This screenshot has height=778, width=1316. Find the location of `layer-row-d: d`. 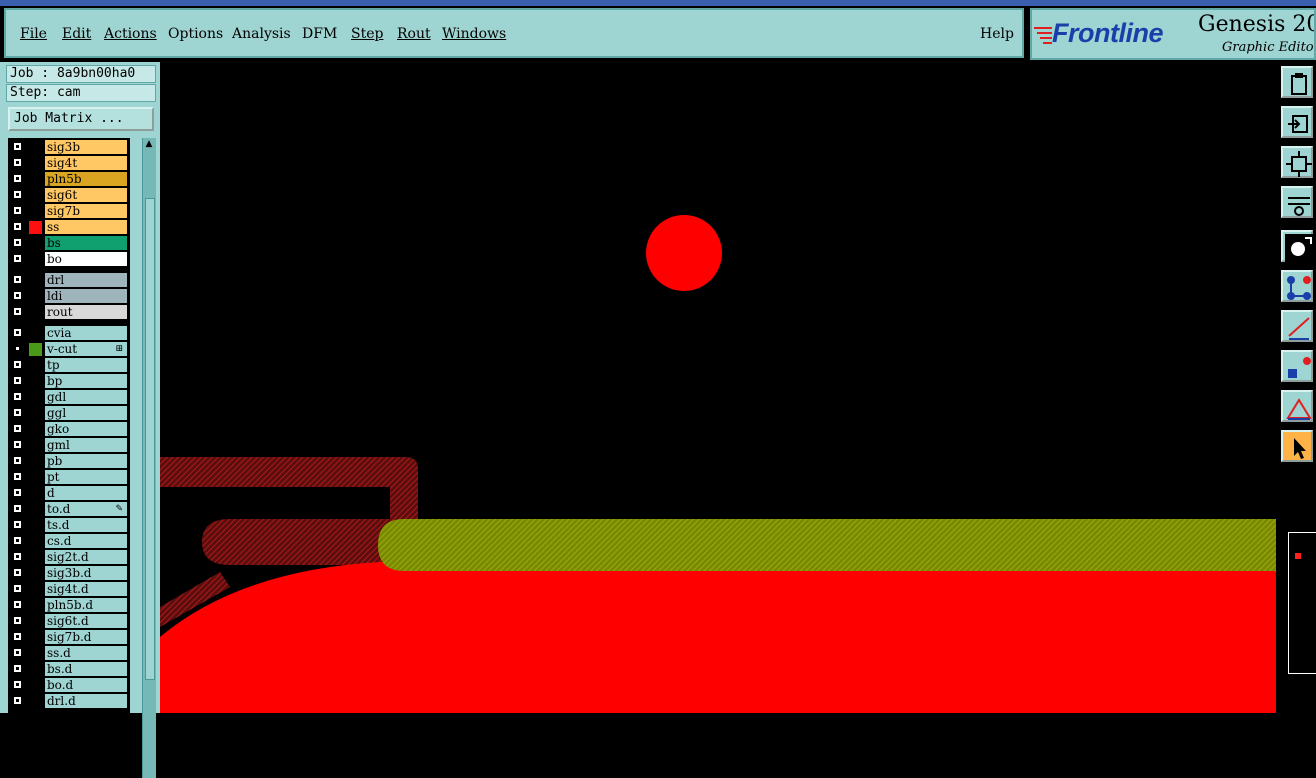

layer-row-d: d is located at coordinates (69, 493).